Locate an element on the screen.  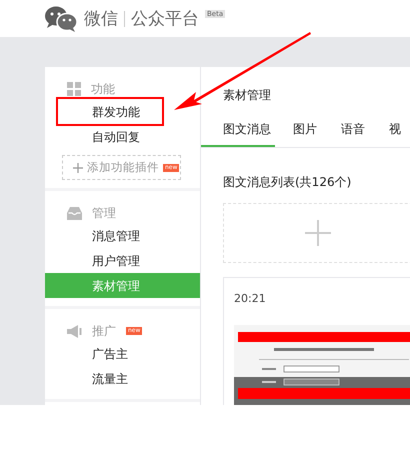
add-article-card is located at coordinates (316, 233).